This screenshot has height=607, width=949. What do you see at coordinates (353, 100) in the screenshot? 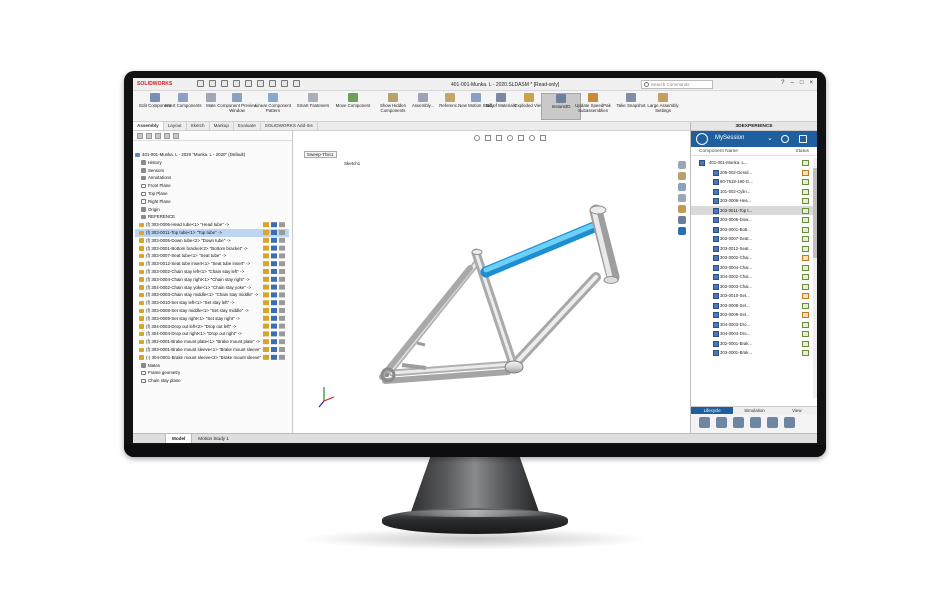
I see `cmd-move-component: Move Component` at bounding box center [353, 100].